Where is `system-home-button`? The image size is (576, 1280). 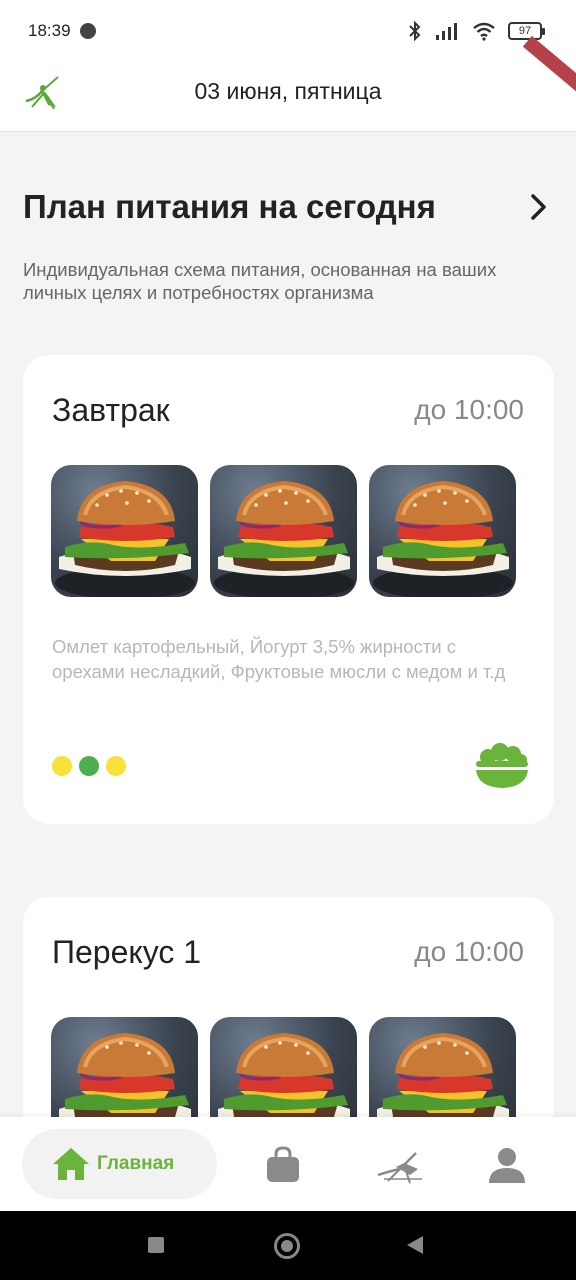
system-home-button is located at coordinates (287, 1246).